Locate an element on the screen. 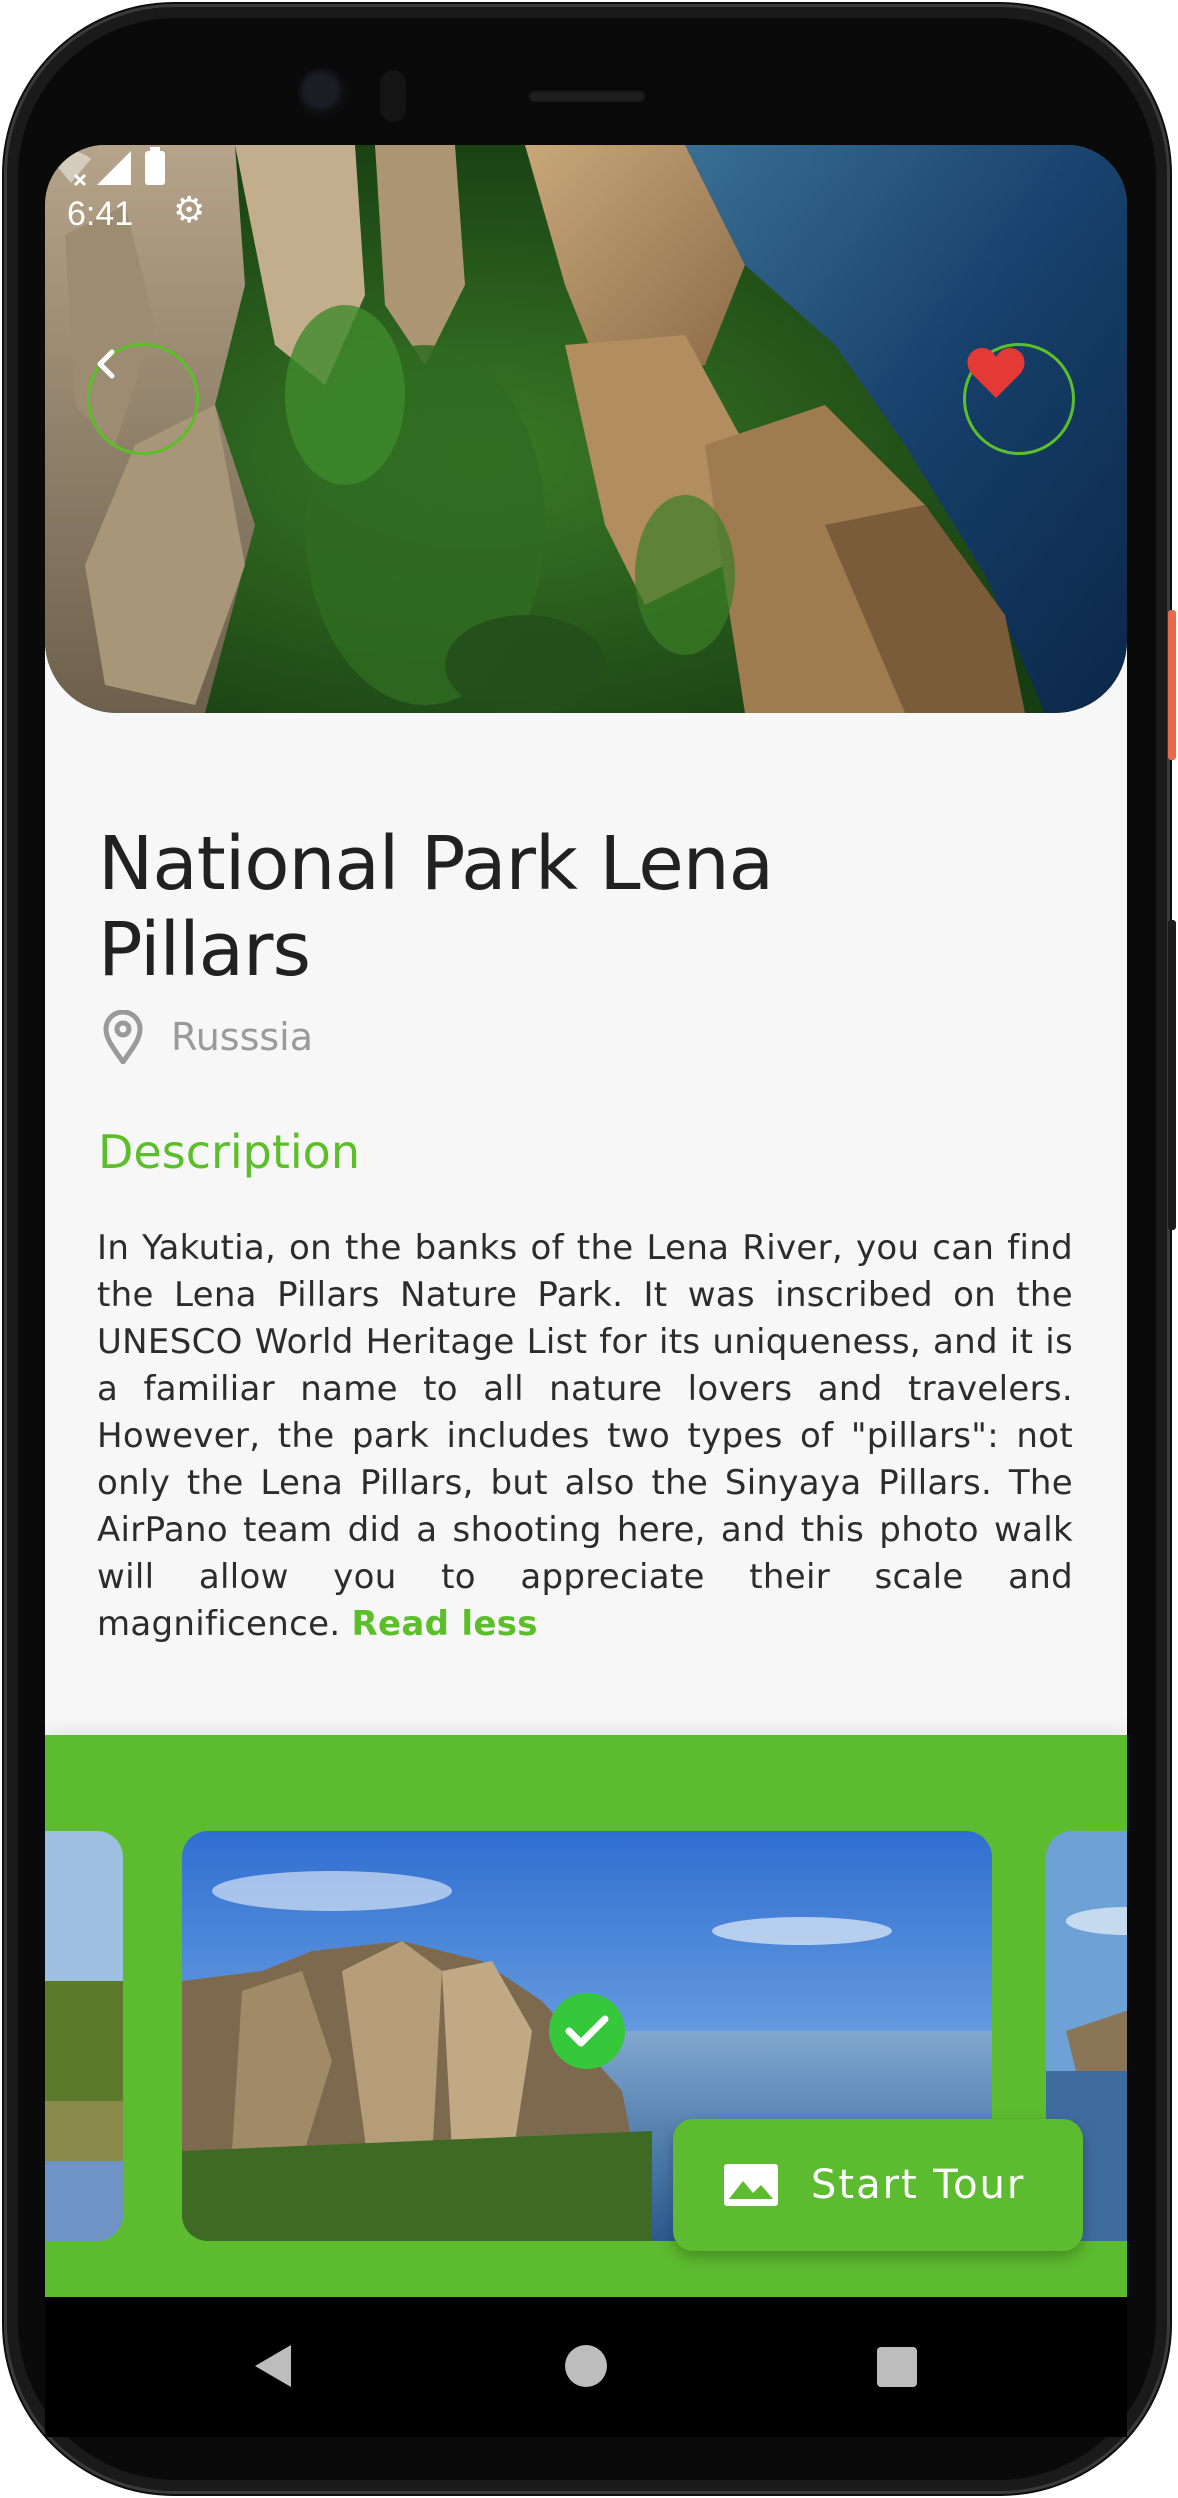  nav-recents-icon is located at coordinates (897, 2367).